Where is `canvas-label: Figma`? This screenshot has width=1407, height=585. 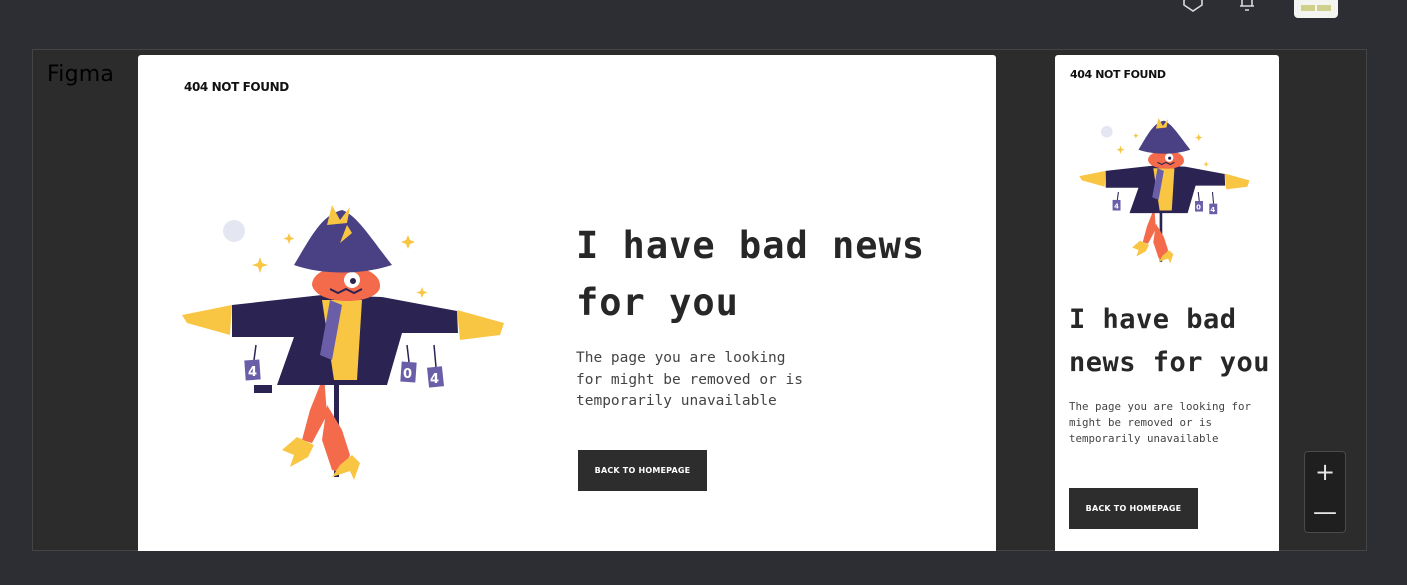
canvas-label: Figma is located at coordinates (81, 74).